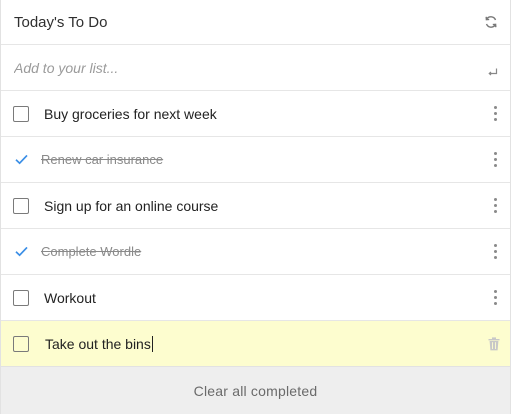  I want to click on todo-item: Renew car insurance, so click(255, 160).